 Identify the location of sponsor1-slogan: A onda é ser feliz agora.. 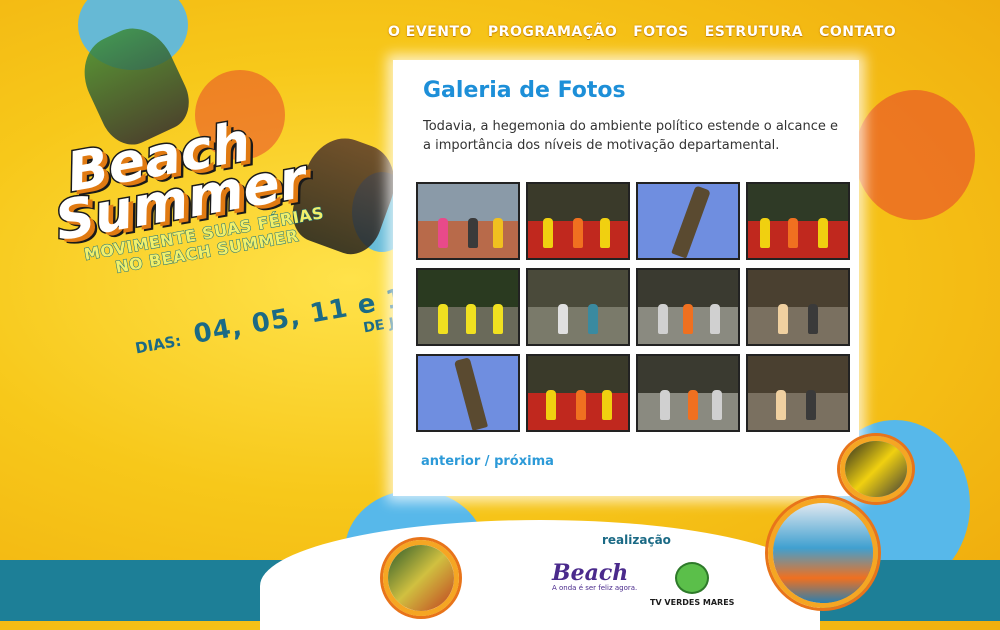
(595, 588).